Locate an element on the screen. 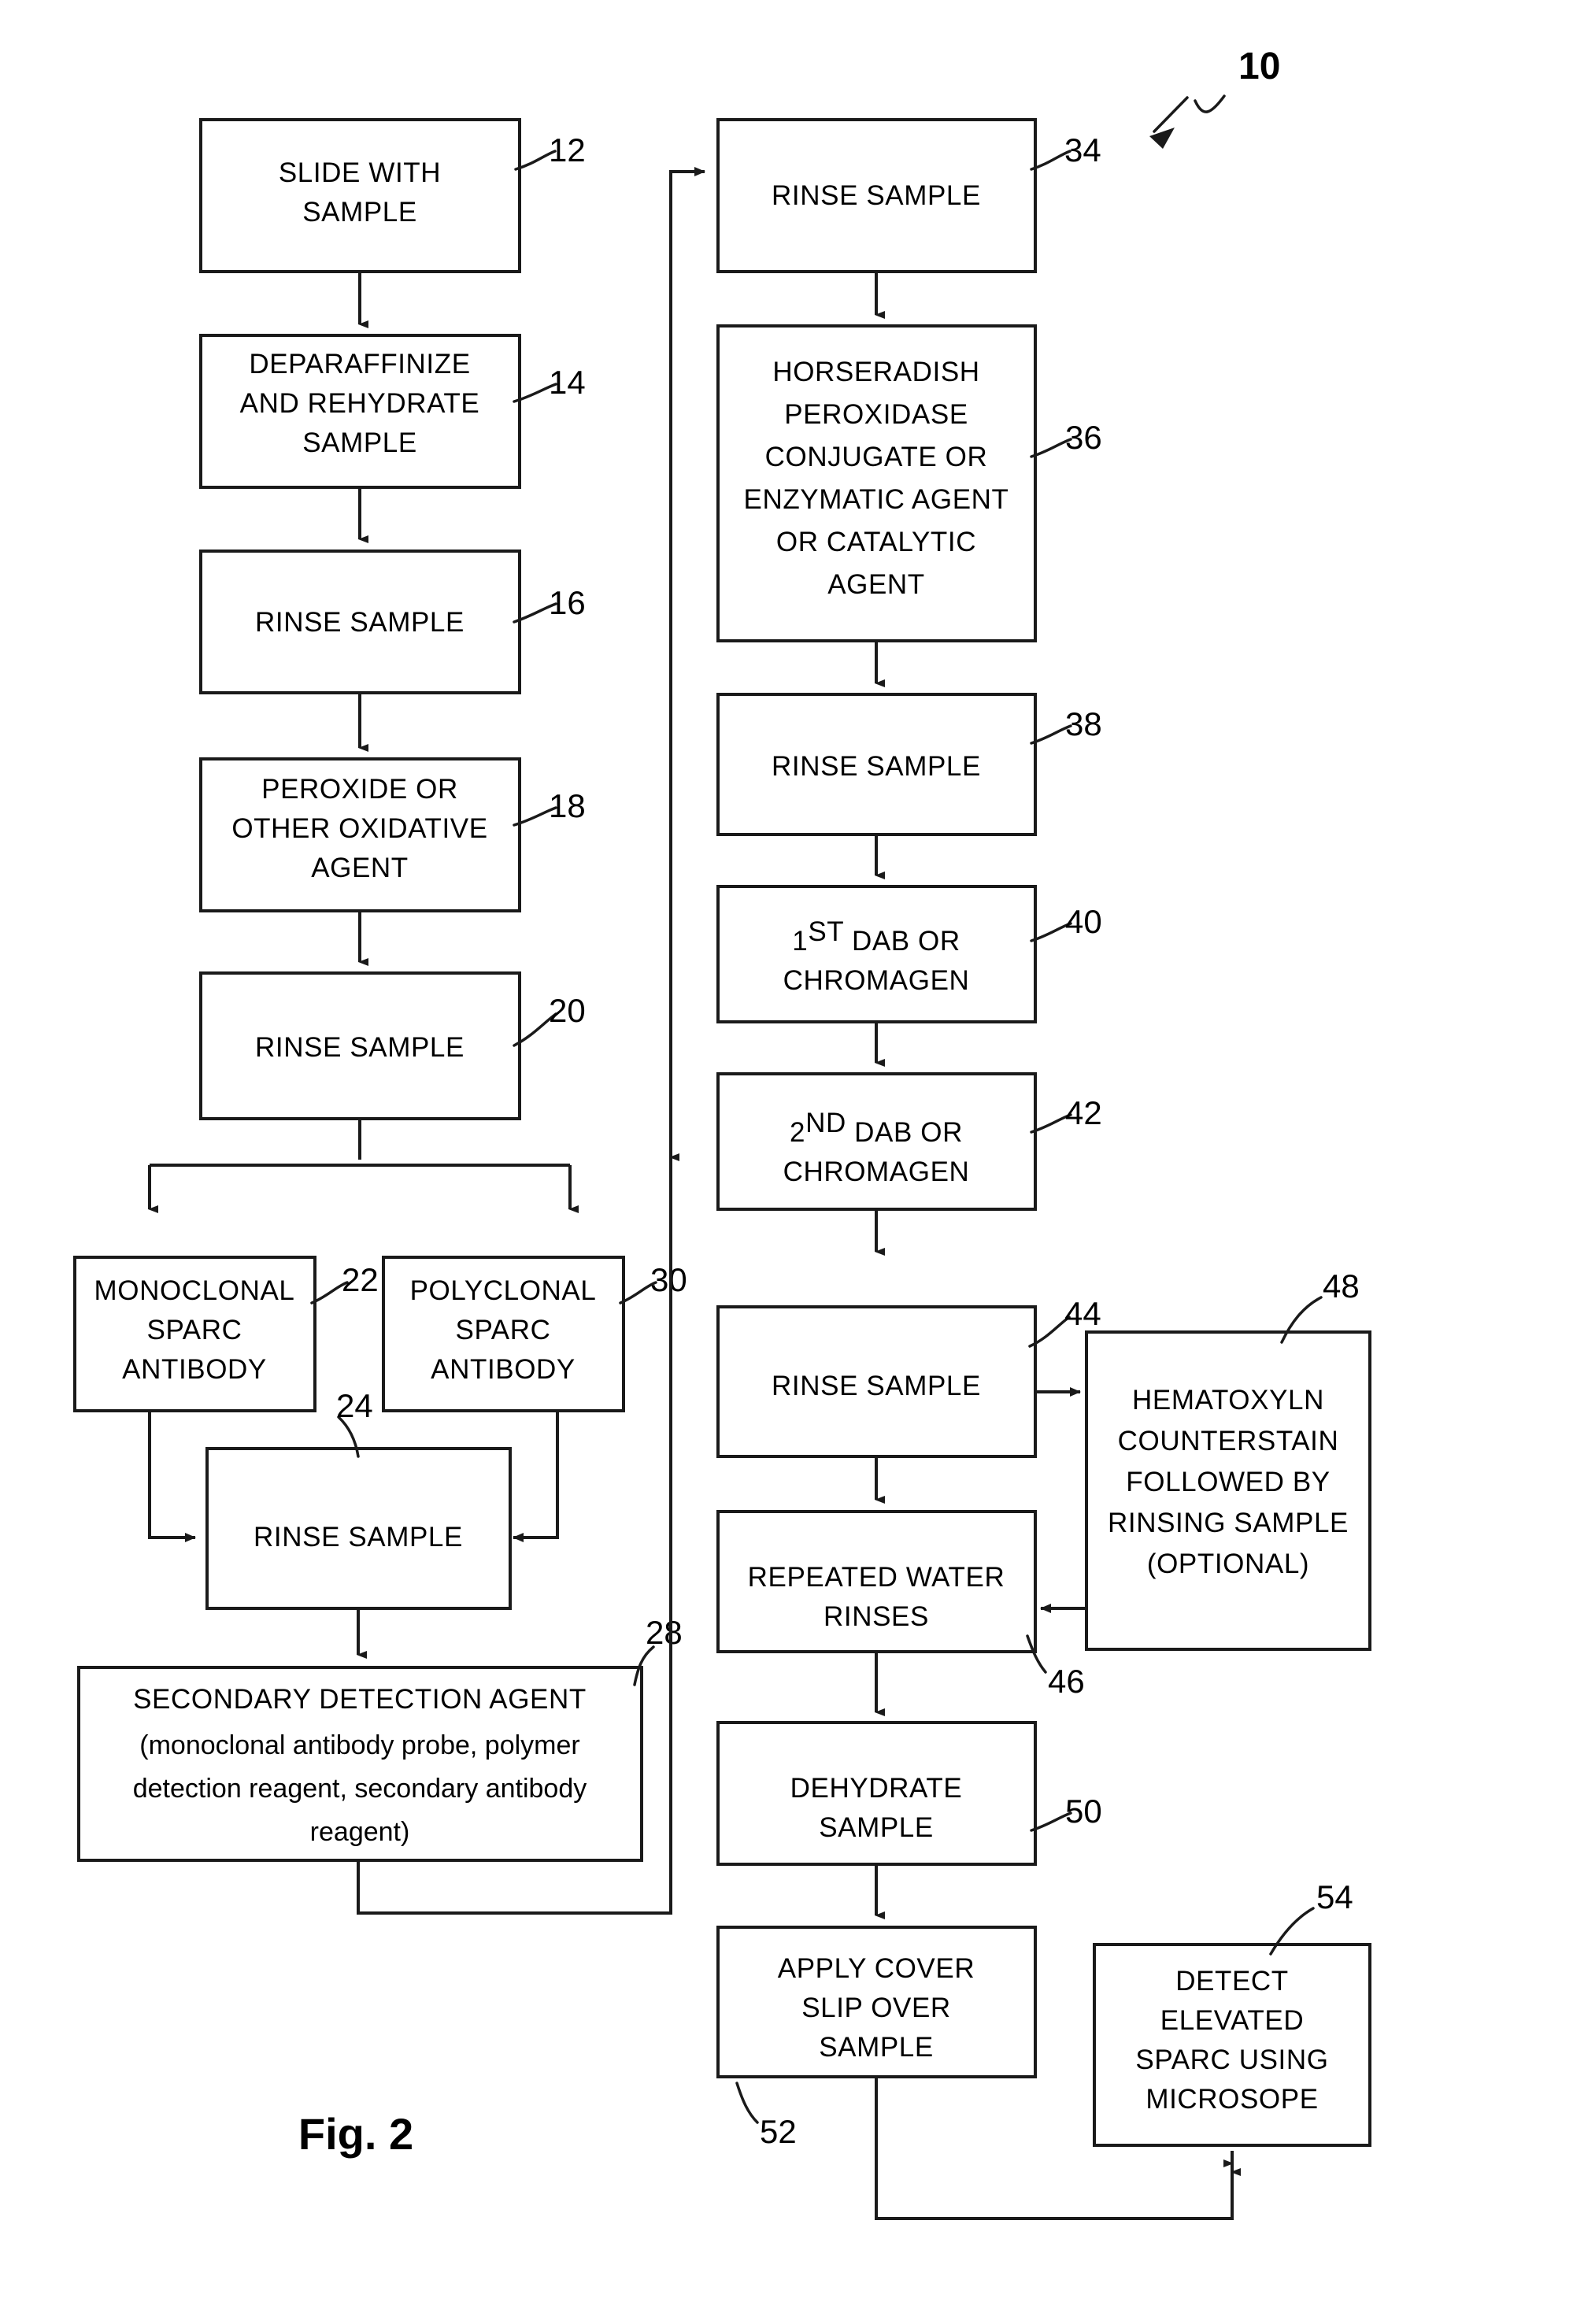 This screenshot has height=2324, width=1573. node-52-line-2: SAMPLE is located at coordinates (876, 2047).